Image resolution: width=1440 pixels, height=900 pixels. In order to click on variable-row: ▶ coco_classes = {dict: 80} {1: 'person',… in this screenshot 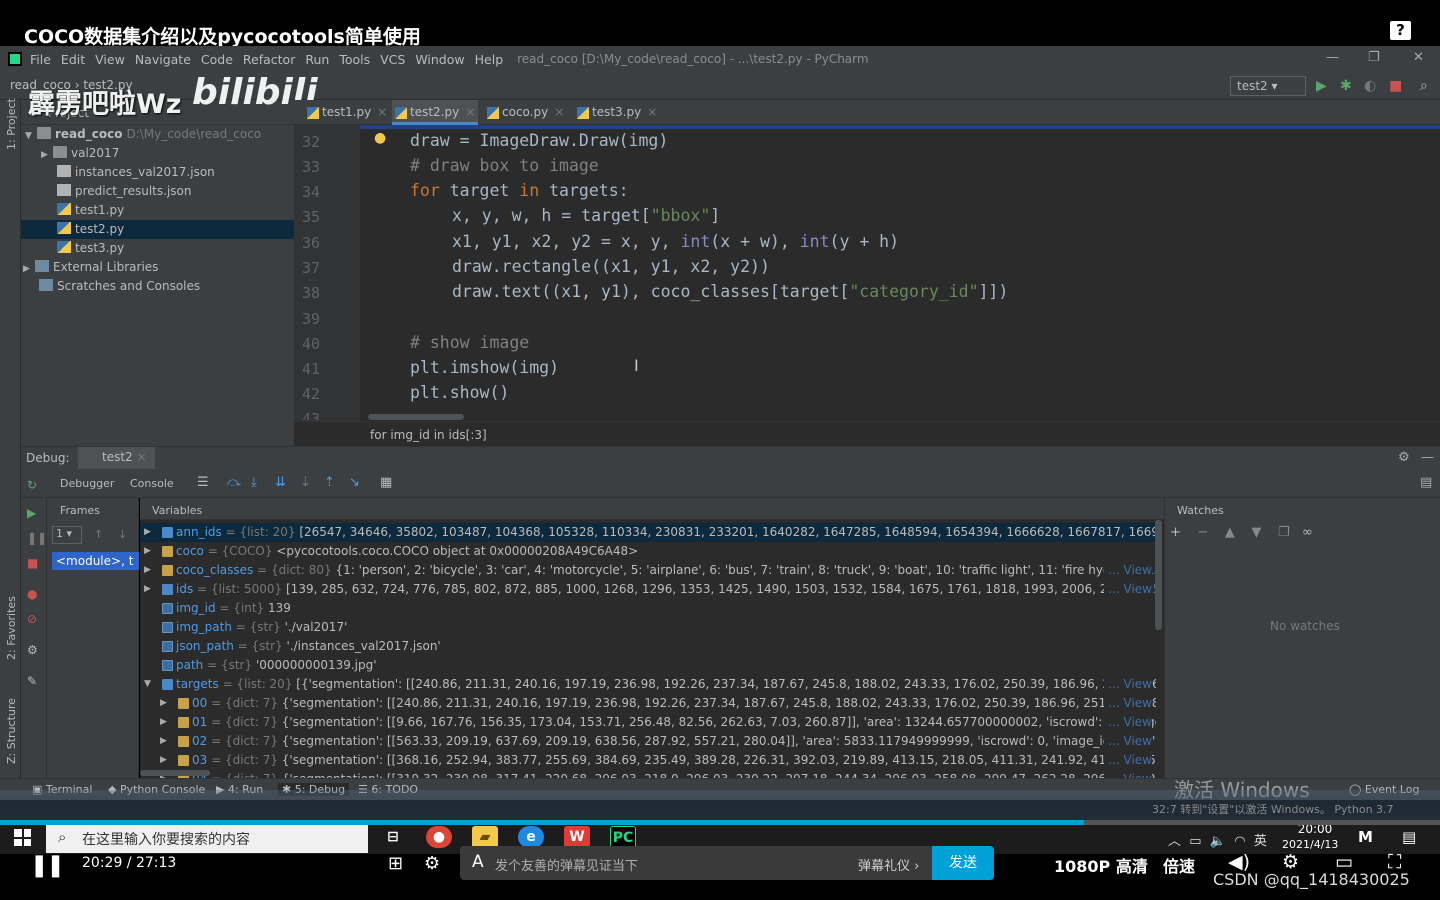, I will do `click(648, 570)`.